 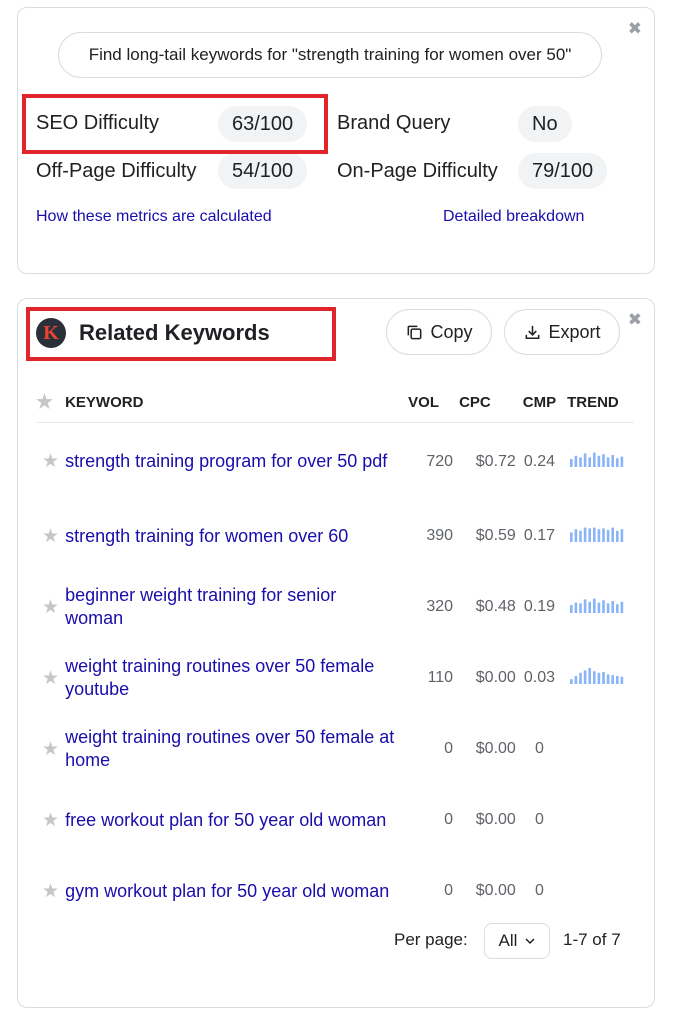 What do you see at coordinates (174, 332) in the screenshot?
I see `related-keywords-title: Related Keywords` at bounding box center [174, 332].